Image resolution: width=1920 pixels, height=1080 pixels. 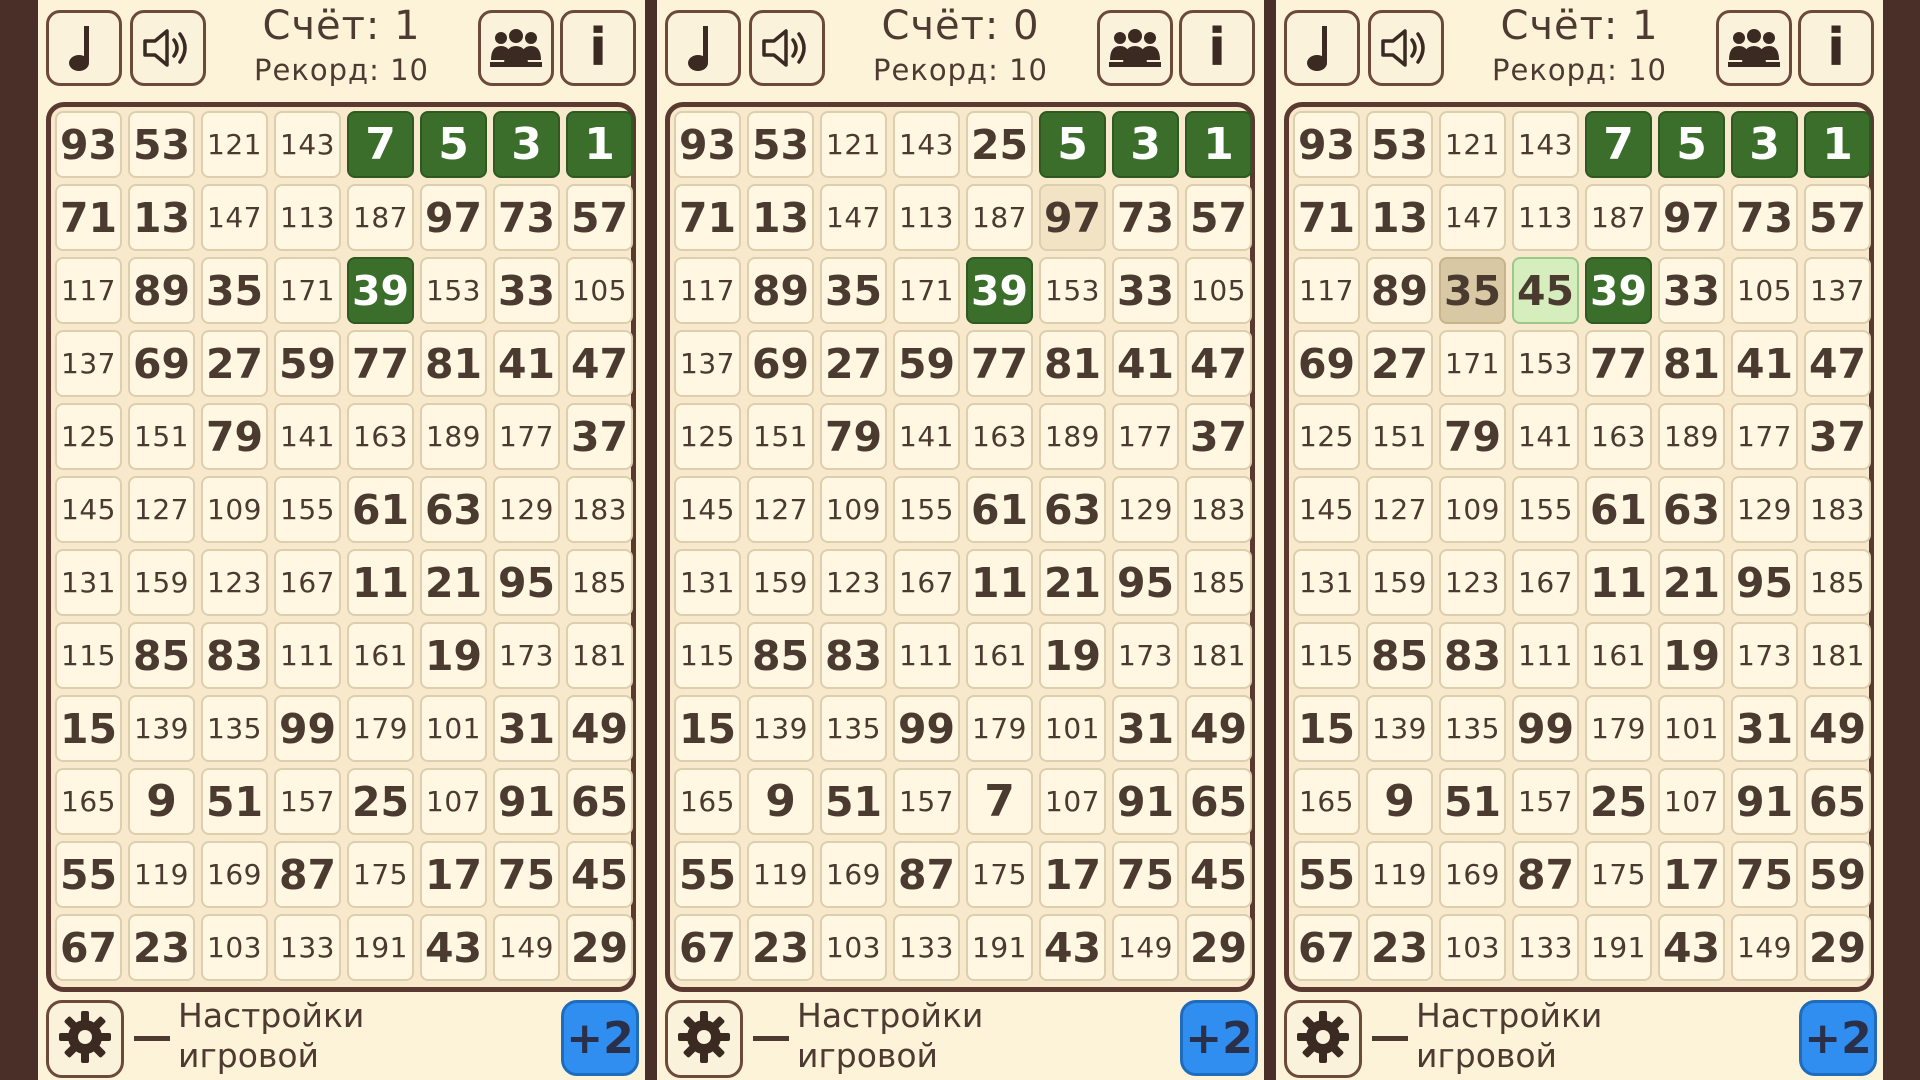 What do you see at coordinates (526, 947) in the screenshot?
I see `grid-cell: 149` at bounding box center [526, 947].